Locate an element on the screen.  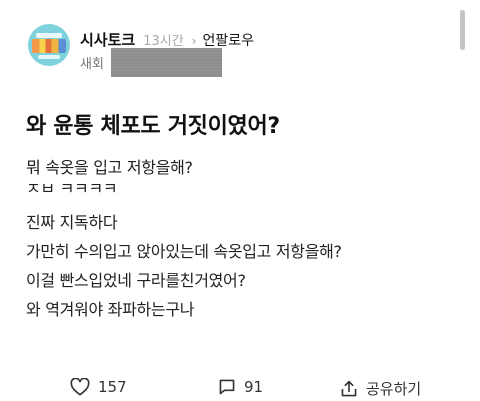
post-time: 13시간 is located at coordinates (163, 41).